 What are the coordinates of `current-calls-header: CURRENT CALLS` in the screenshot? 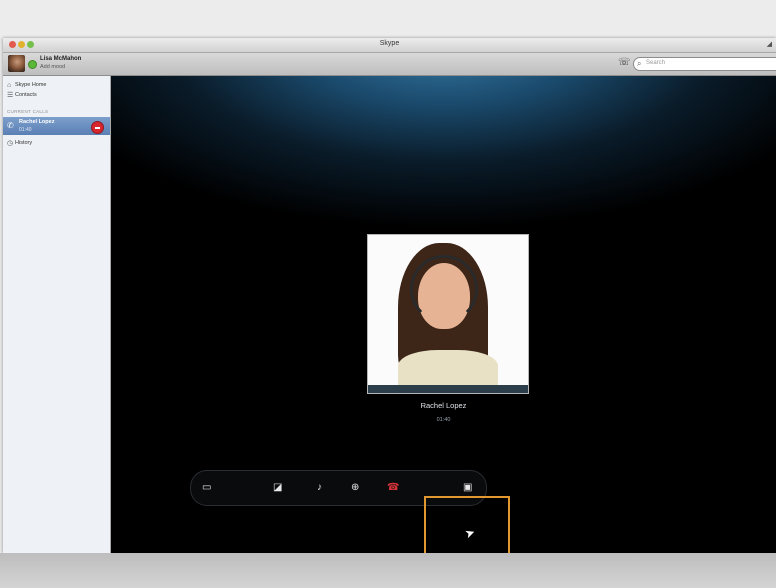 It's located at (28, 111).